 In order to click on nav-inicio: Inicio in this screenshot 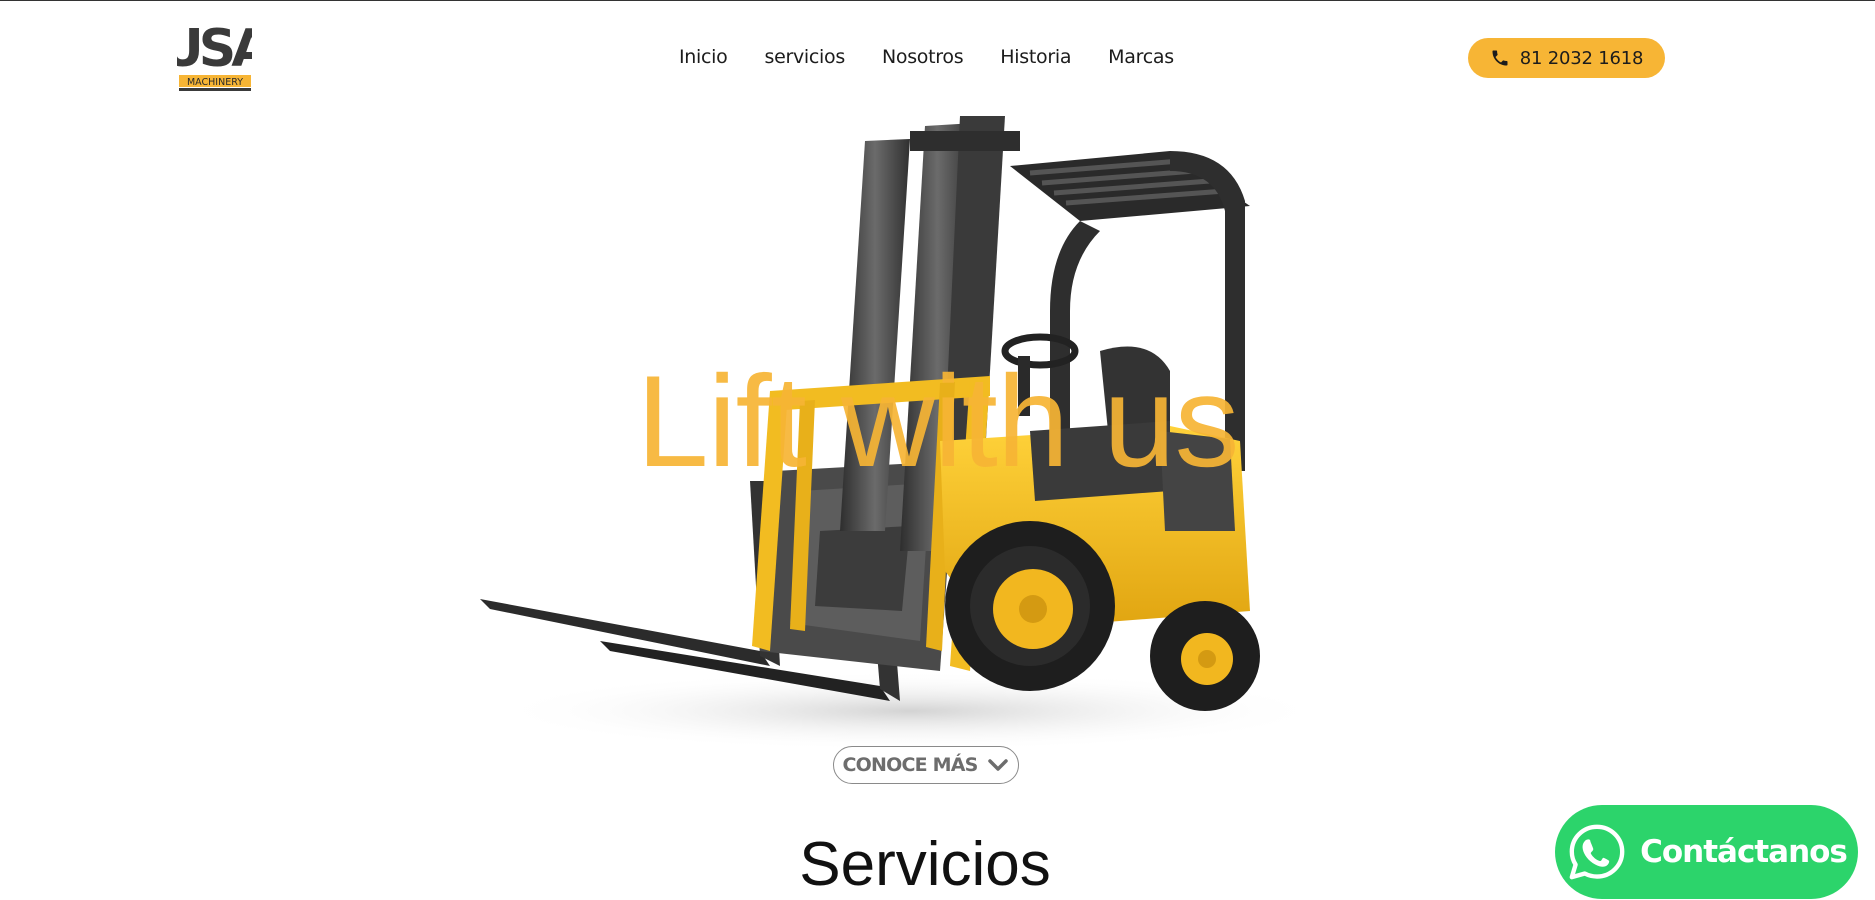, I will do `click(703, 57)`.